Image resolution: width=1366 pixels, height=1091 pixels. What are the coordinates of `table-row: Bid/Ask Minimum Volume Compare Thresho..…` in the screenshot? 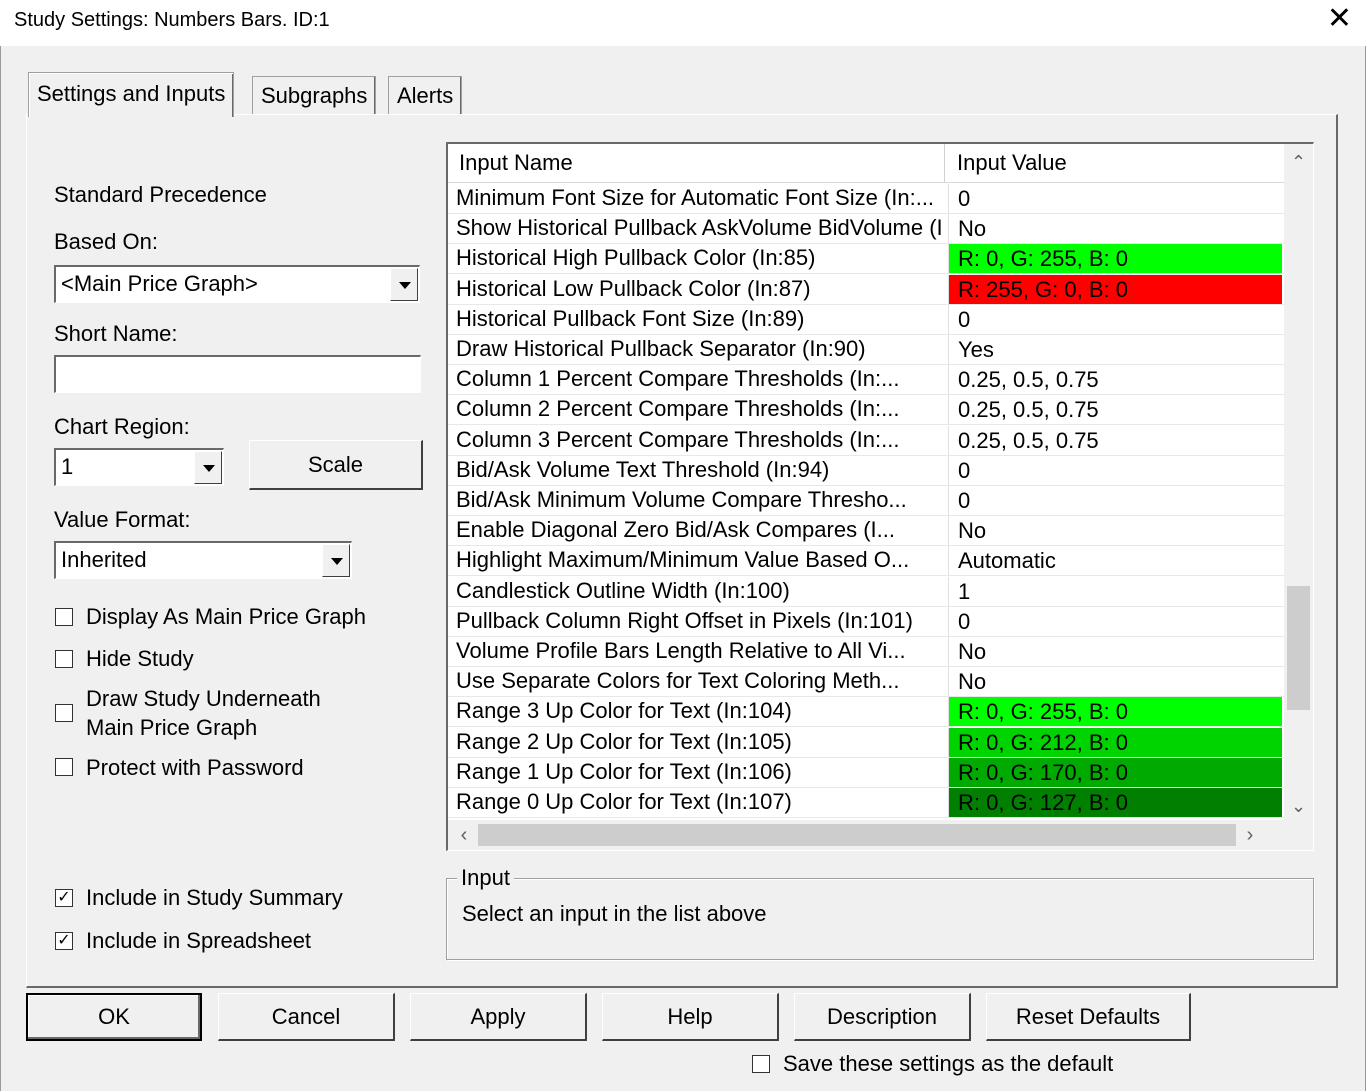 It's located at (867, 501).